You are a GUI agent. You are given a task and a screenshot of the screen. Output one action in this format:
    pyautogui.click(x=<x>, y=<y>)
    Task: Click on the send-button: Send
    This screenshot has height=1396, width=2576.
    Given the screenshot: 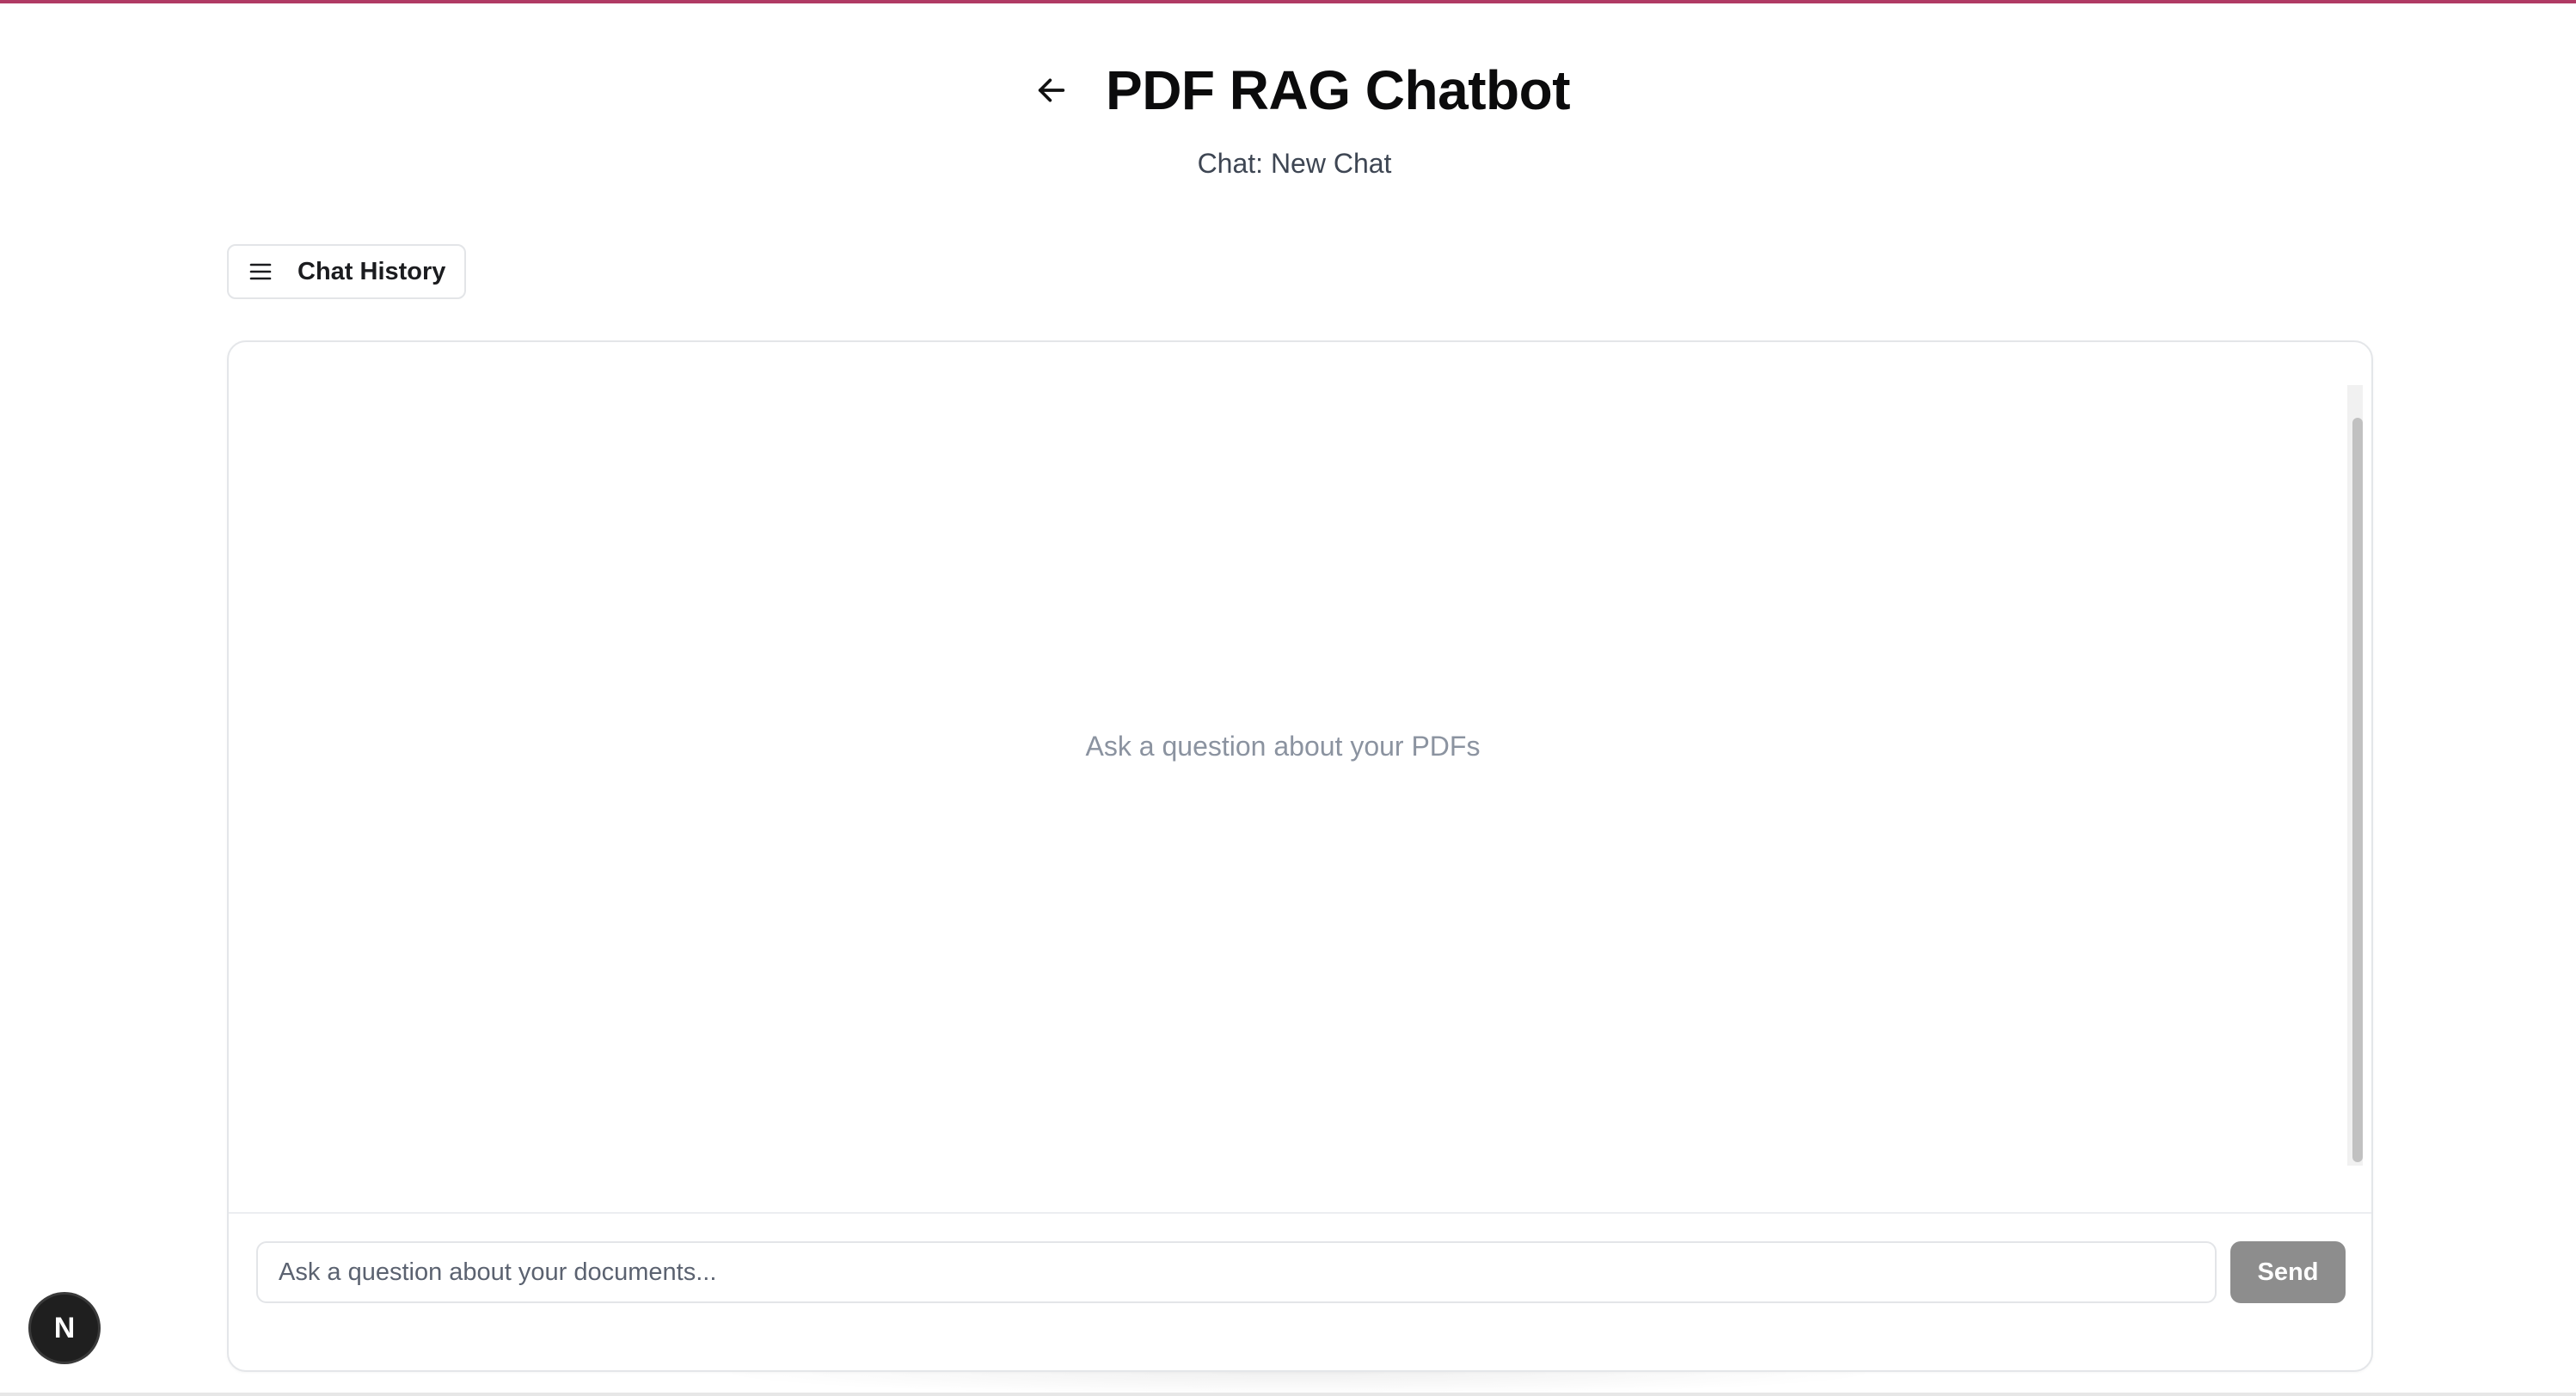 What is the action you would take?
    pyautogui.click(x=2288, y=1272)
    